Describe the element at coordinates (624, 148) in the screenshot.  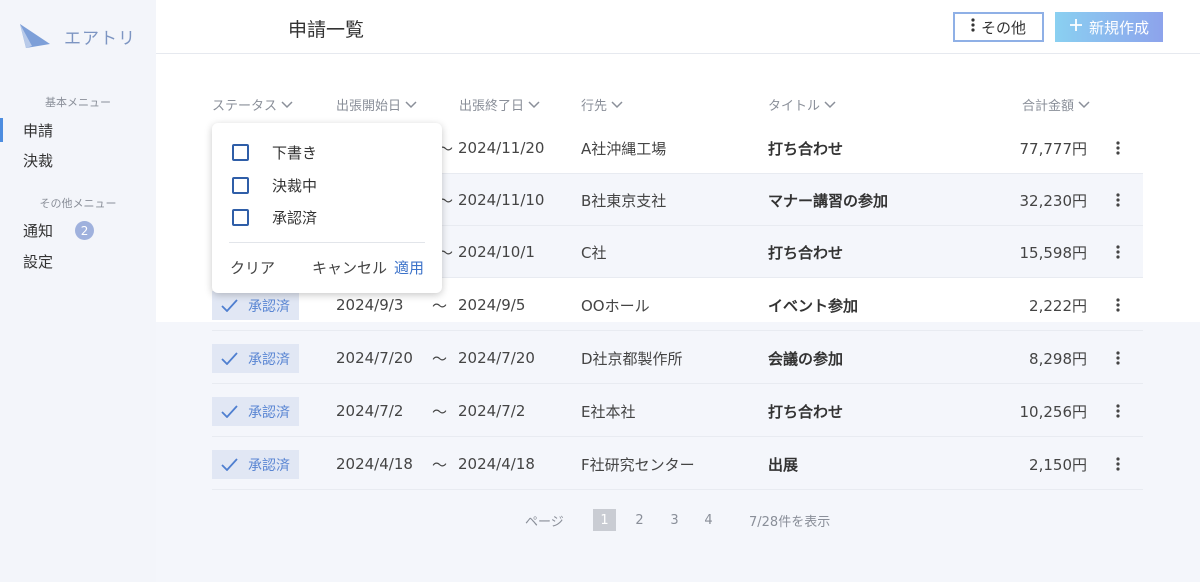
I see `destination: A社沖縄工場` at that location.